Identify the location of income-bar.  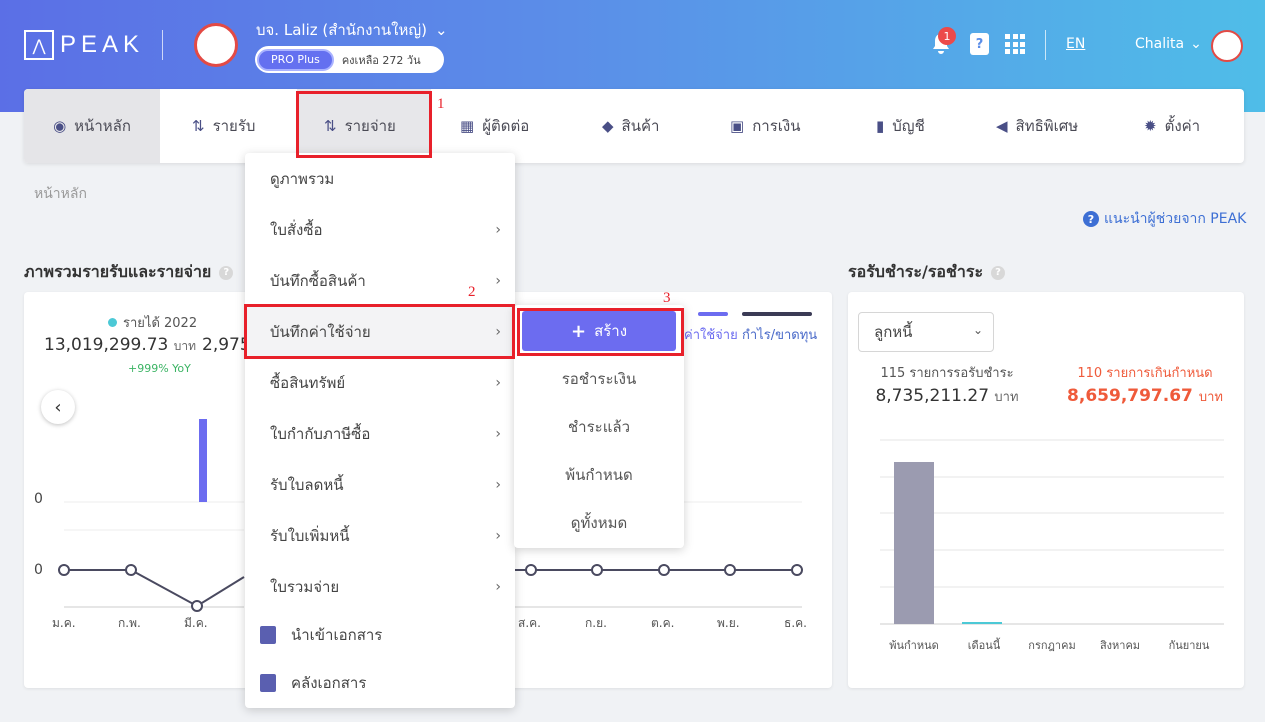
(203, 460).